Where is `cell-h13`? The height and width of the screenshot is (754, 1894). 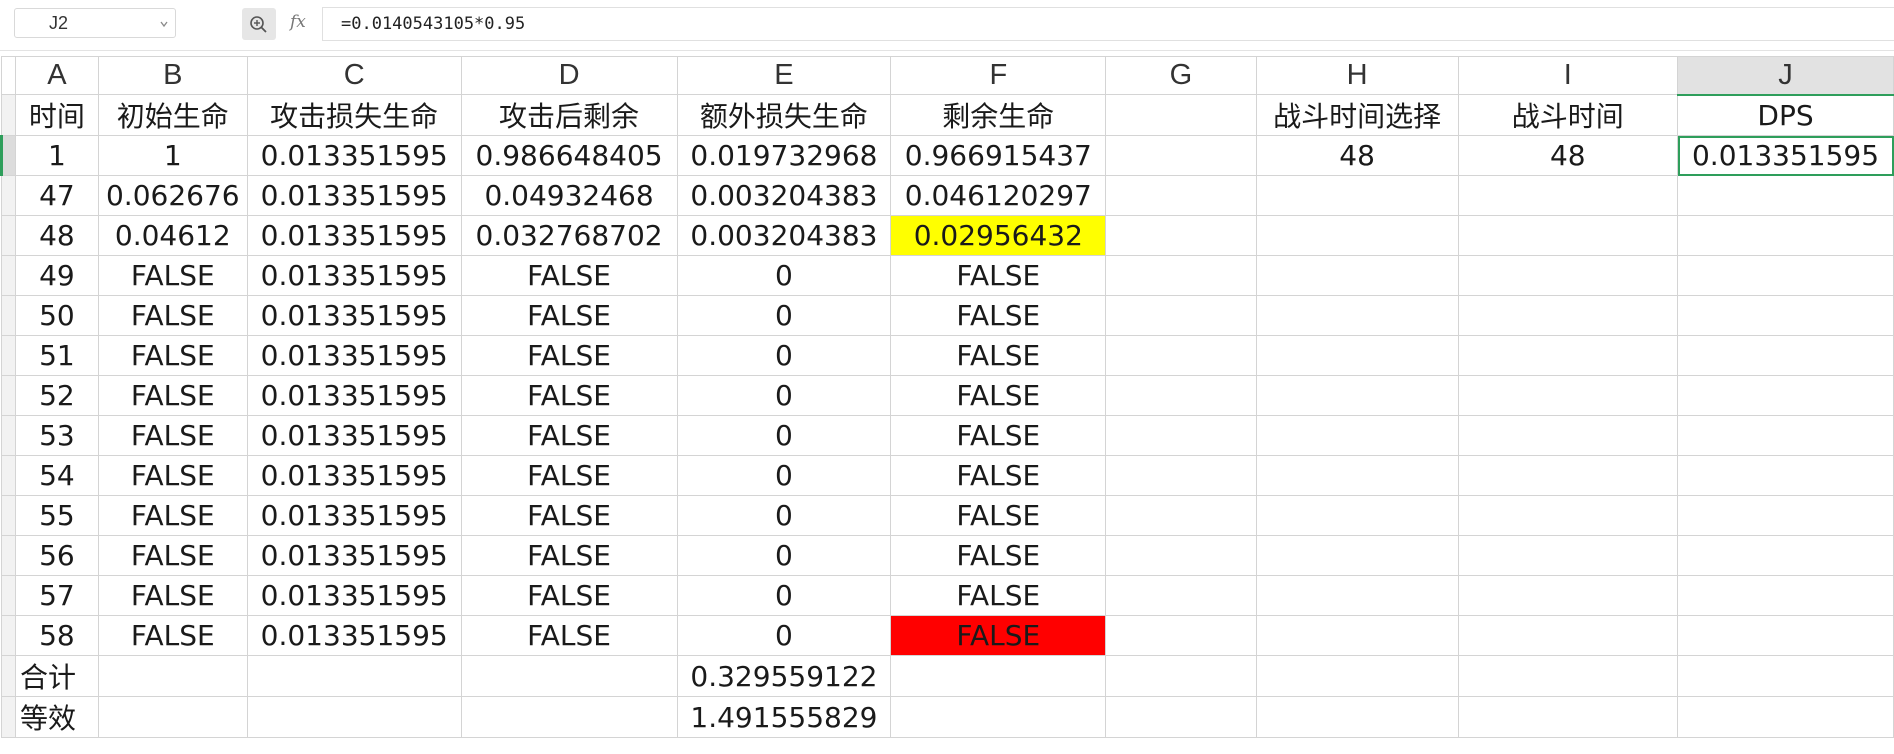
cell-h13 is located at coordinates (1357, 595).